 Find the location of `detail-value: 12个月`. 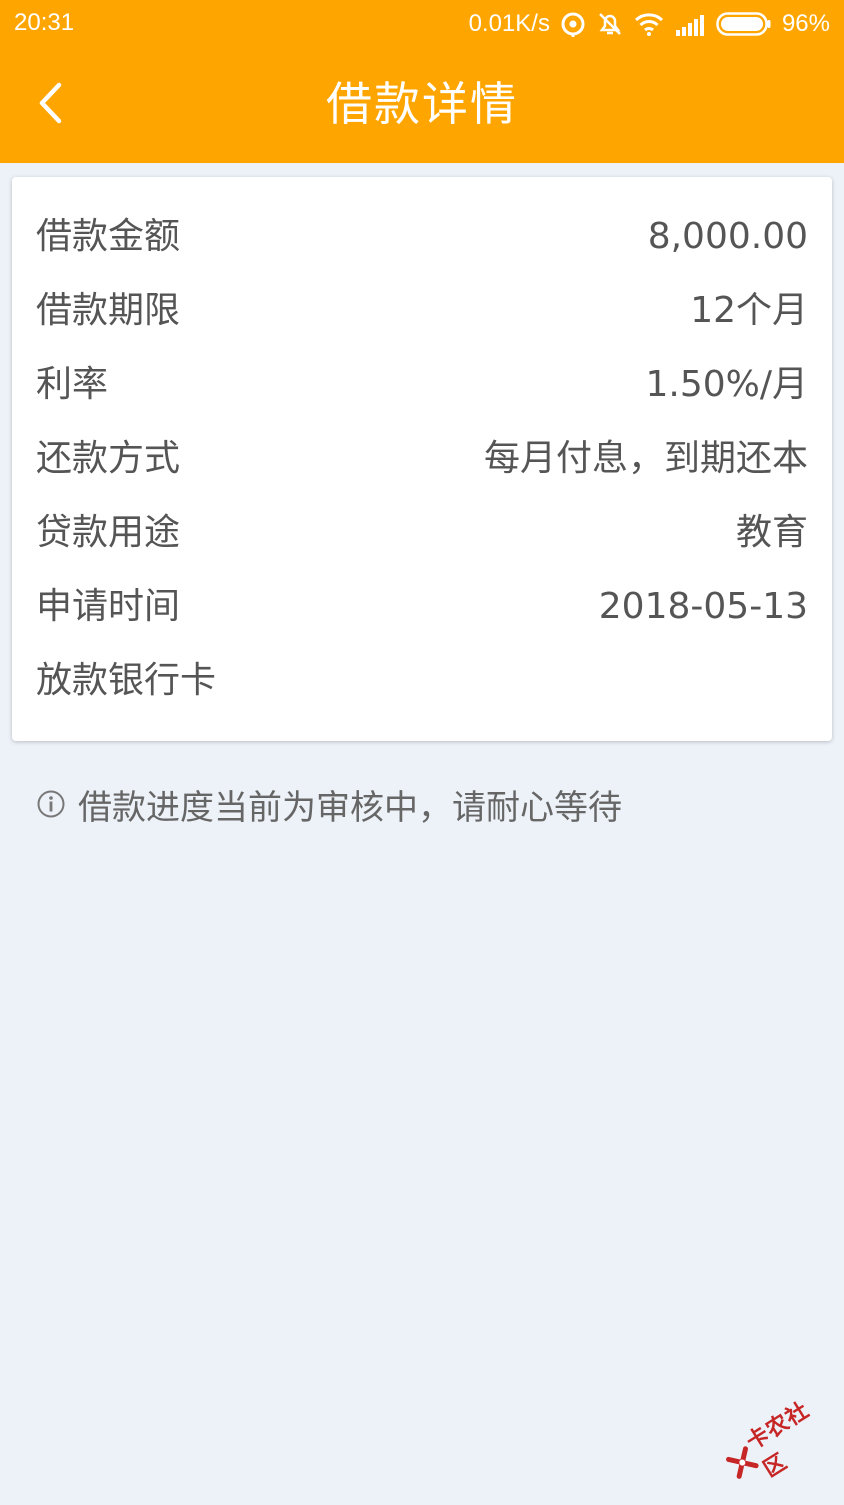

detail-value: 12个月 is located at coordinates (749, 310).